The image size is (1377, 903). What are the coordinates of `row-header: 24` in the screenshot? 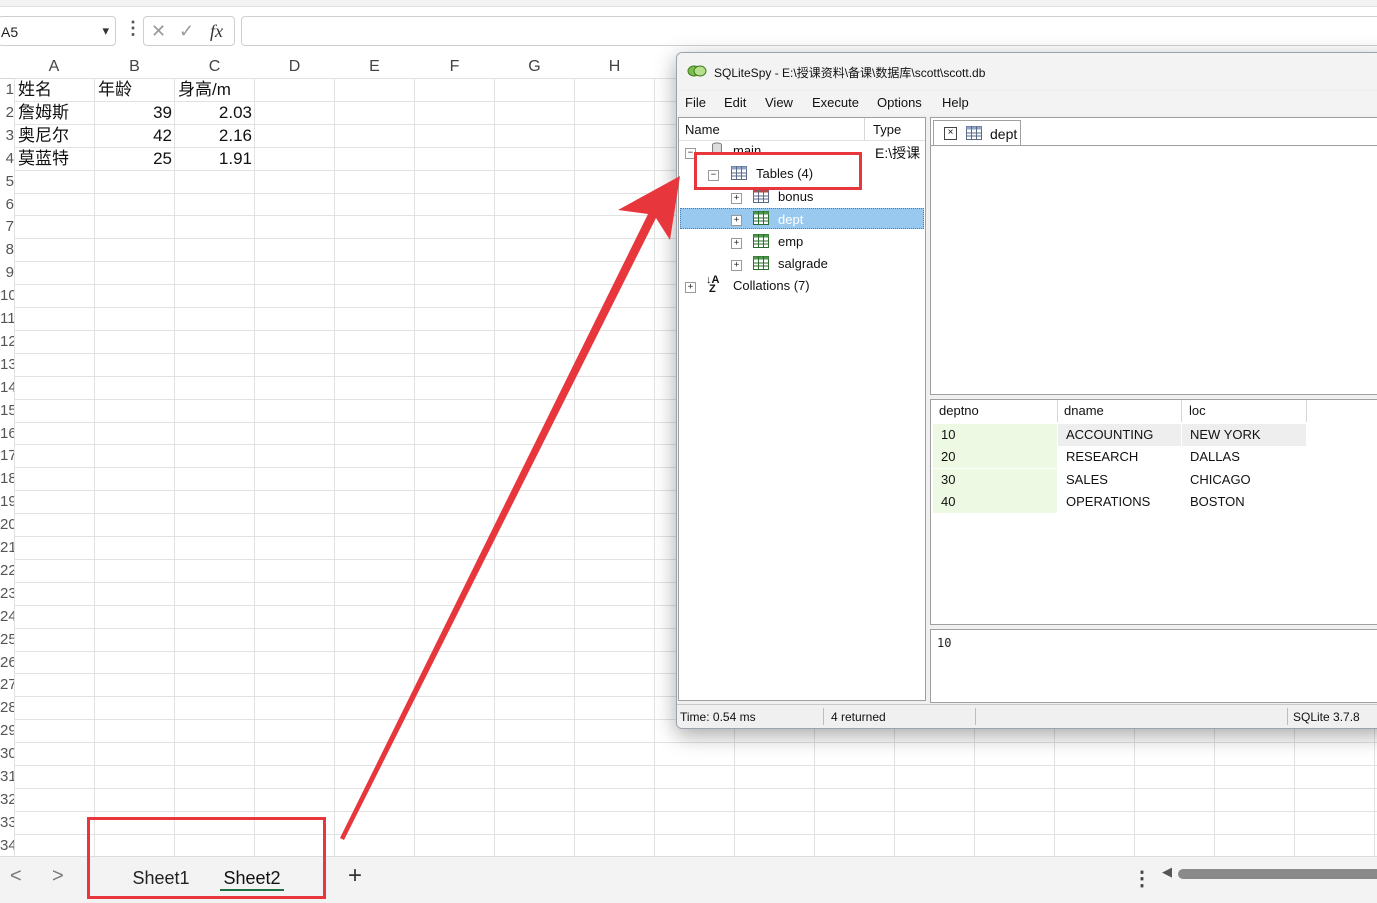 It's located at (7, 618).